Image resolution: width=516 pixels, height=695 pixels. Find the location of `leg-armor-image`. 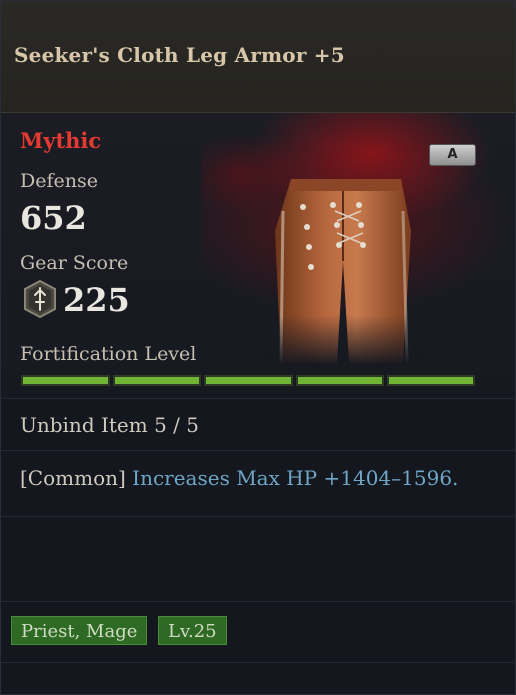

leg-armor-image is located at coordinates (343, 267).